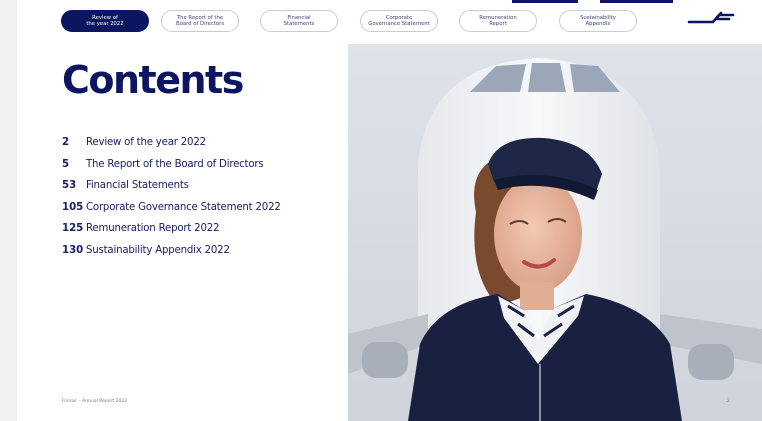 This screenshot has width=762, height=421. I want to click on toc-page-number: 2, so click(66, 143).